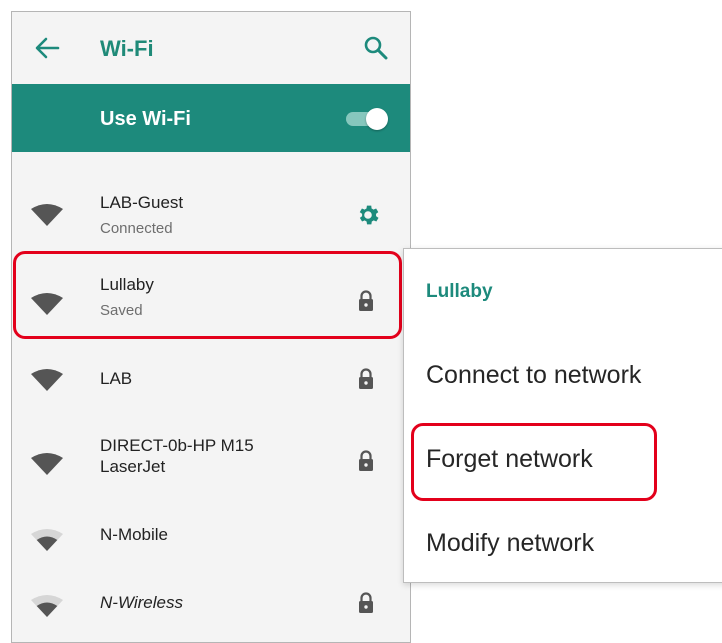  I want to click on search-icon, so click(376, 48).